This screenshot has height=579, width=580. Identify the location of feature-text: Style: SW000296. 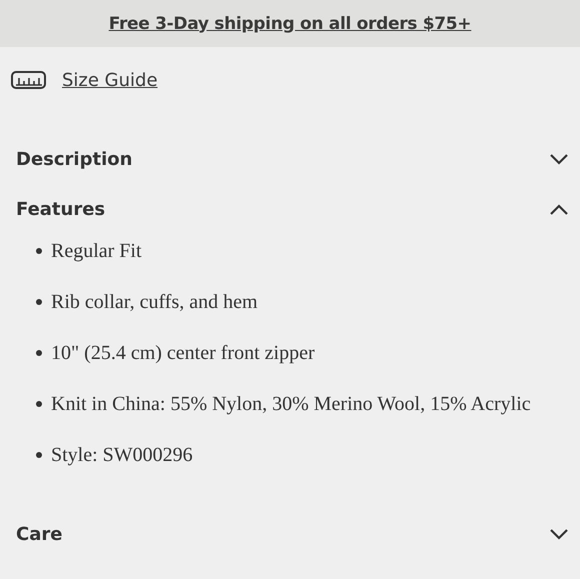
(122, 455).